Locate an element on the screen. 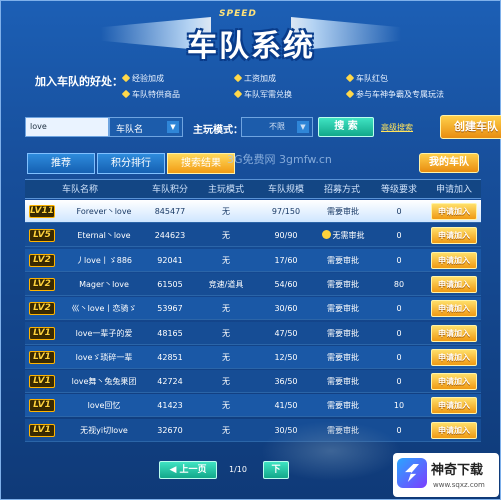  cell-size: 17/60 is located at coordinates (286, 260).